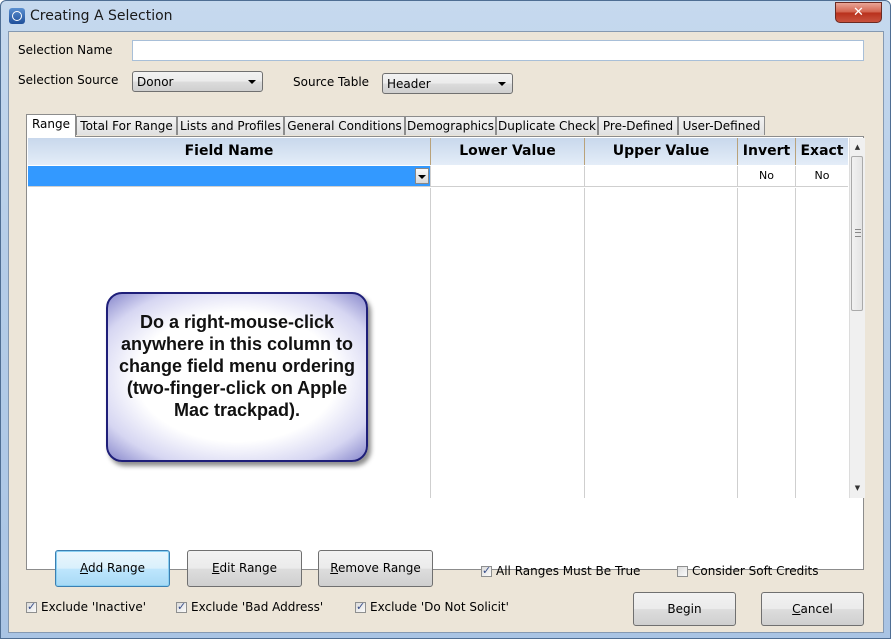 The height and width of the screenshot is (639, 891). I want to click on tab-lists-and-profiles: Lists and Profiles, so click(230, 125).